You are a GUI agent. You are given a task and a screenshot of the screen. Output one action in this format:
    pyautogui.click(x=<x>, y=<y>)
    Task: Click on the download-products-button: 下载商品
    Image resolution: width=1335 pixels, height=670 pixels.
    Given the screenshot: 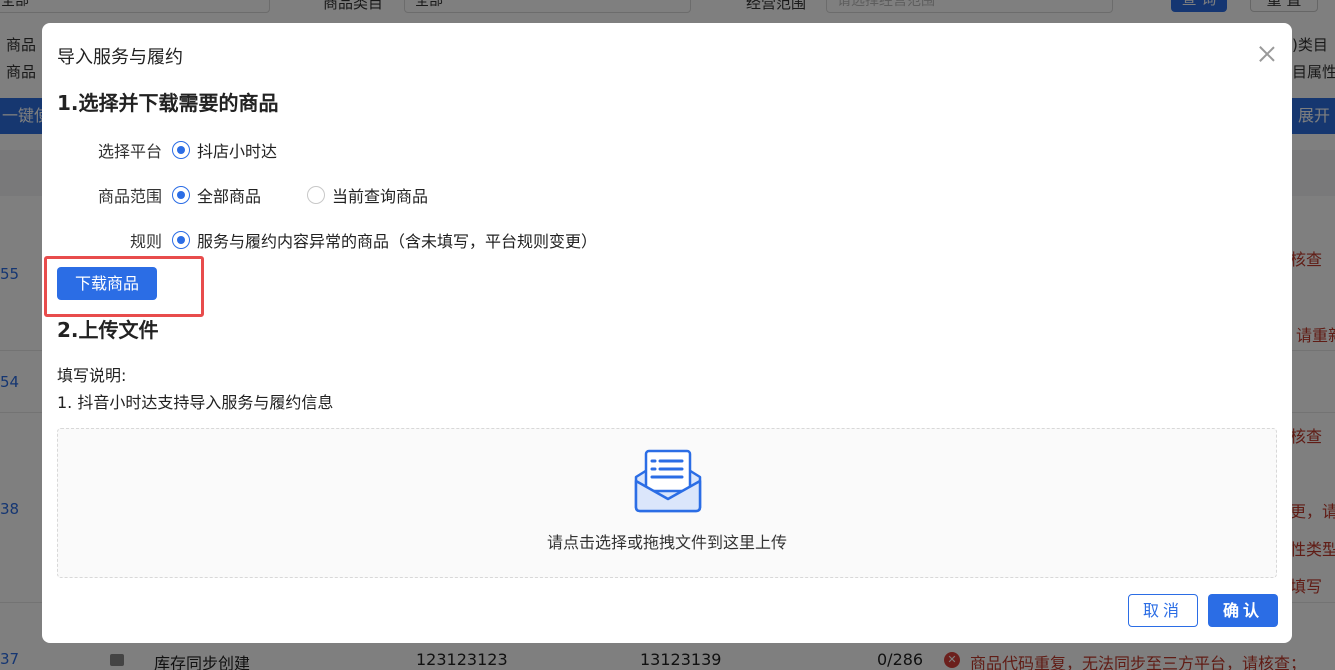 What is the action you would take?
    pyautogui.click(x=107, y=283)
    